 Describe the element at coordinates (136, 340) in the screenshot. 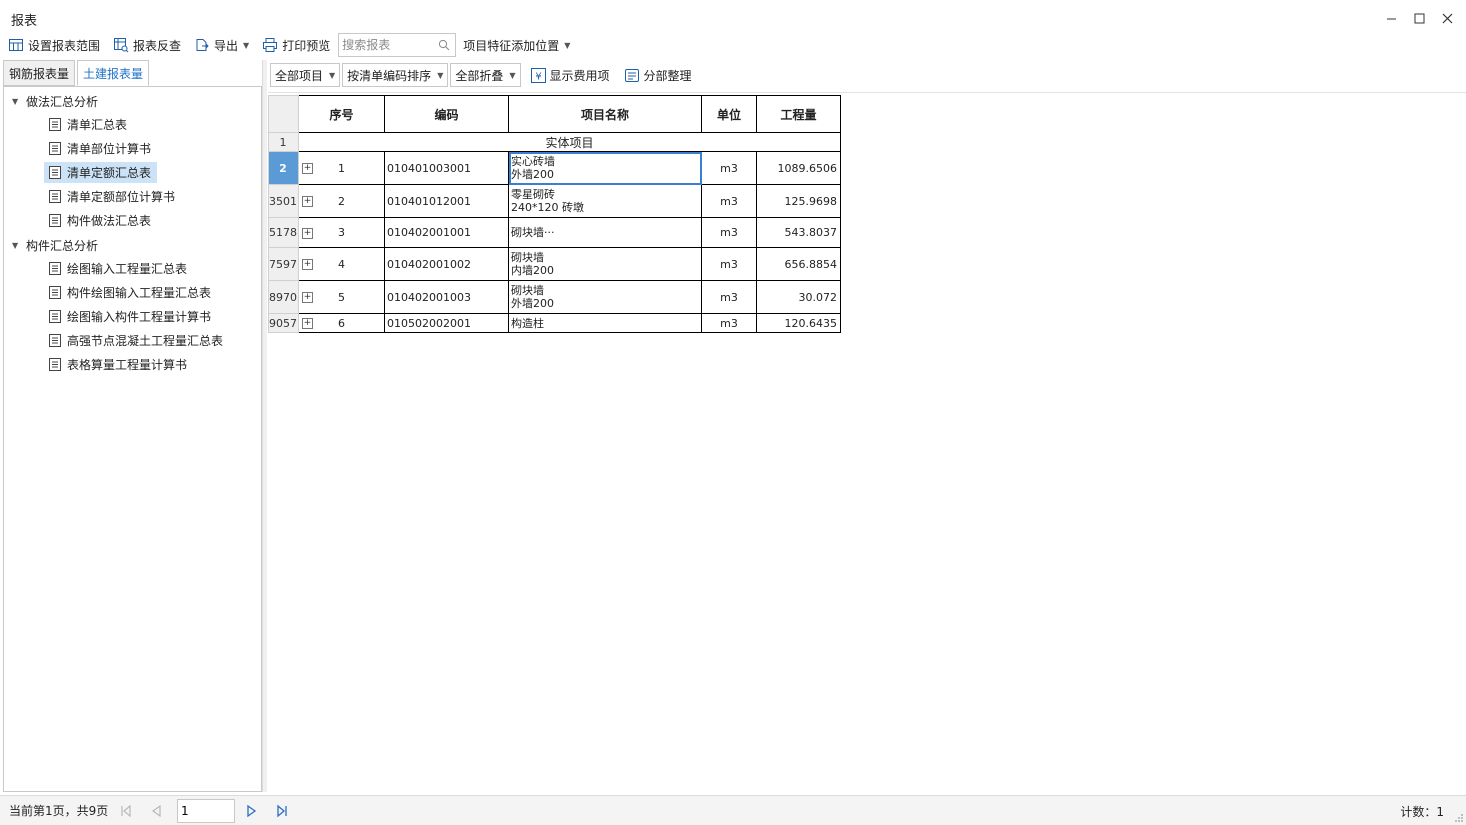

I see `tree-item-high-strength-joint: 高强节点混凝土工程量汇总表` at that location.